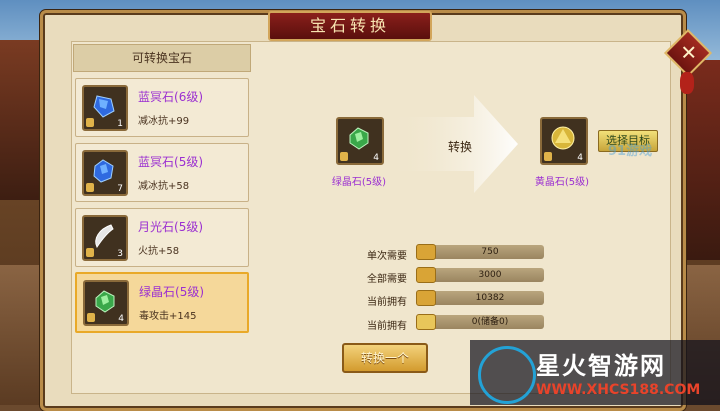  What do you see at coordinates (562, 182) in the screenshot?
I see `target-gem-name: 黄晶石(5级)` at bounding box center [562, 182].